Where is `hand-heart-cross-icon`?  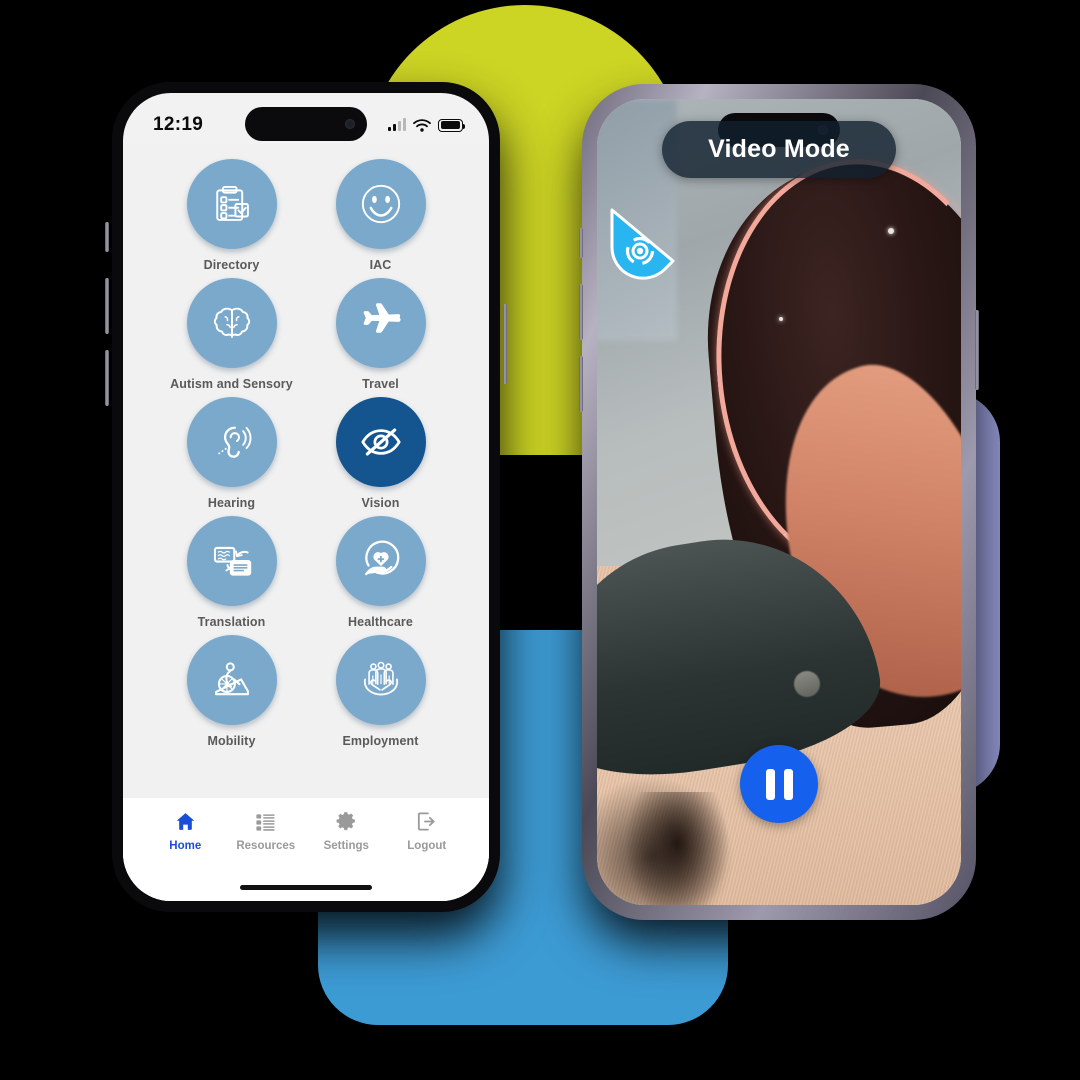 hand-heart-cross-icon is located at coordinates (380, 561).